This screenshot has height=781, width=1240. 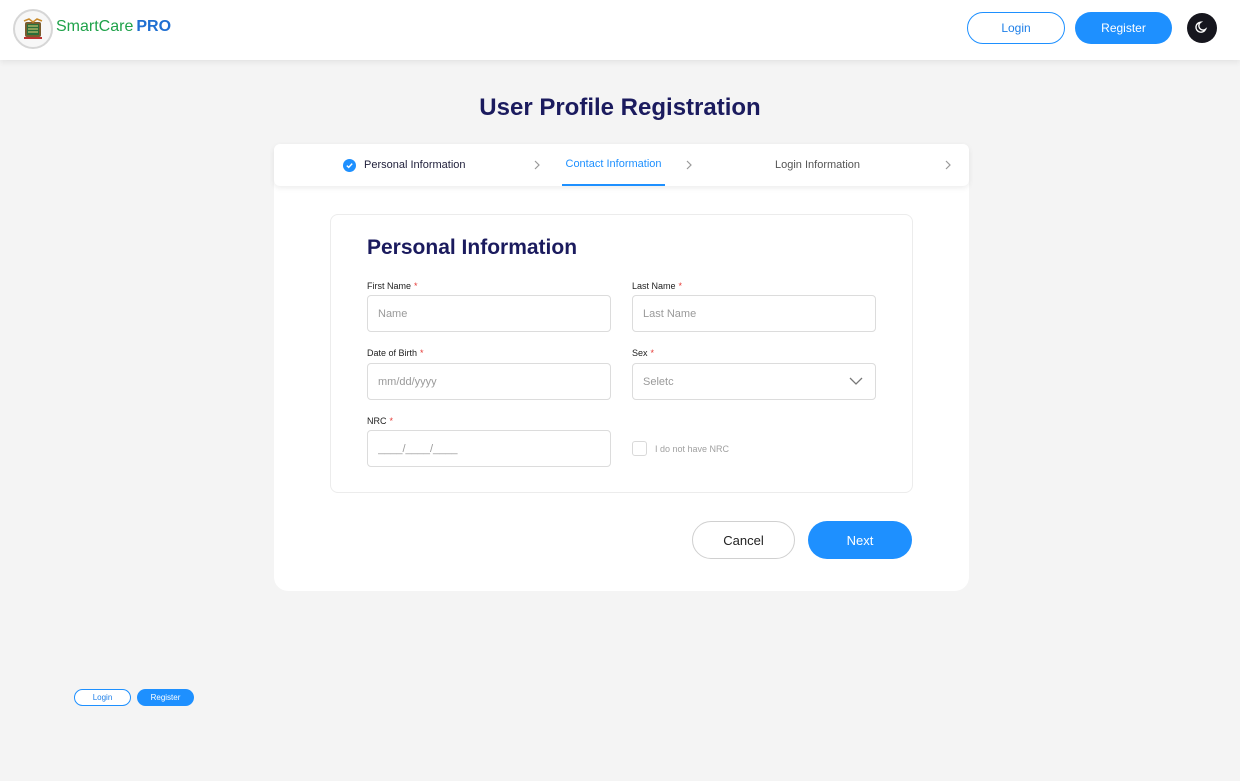 What do you see at coordinates (392, 353) in the screenshot?
I see `dob-label-text: Date of Birth` at bounding box center [392, 353].